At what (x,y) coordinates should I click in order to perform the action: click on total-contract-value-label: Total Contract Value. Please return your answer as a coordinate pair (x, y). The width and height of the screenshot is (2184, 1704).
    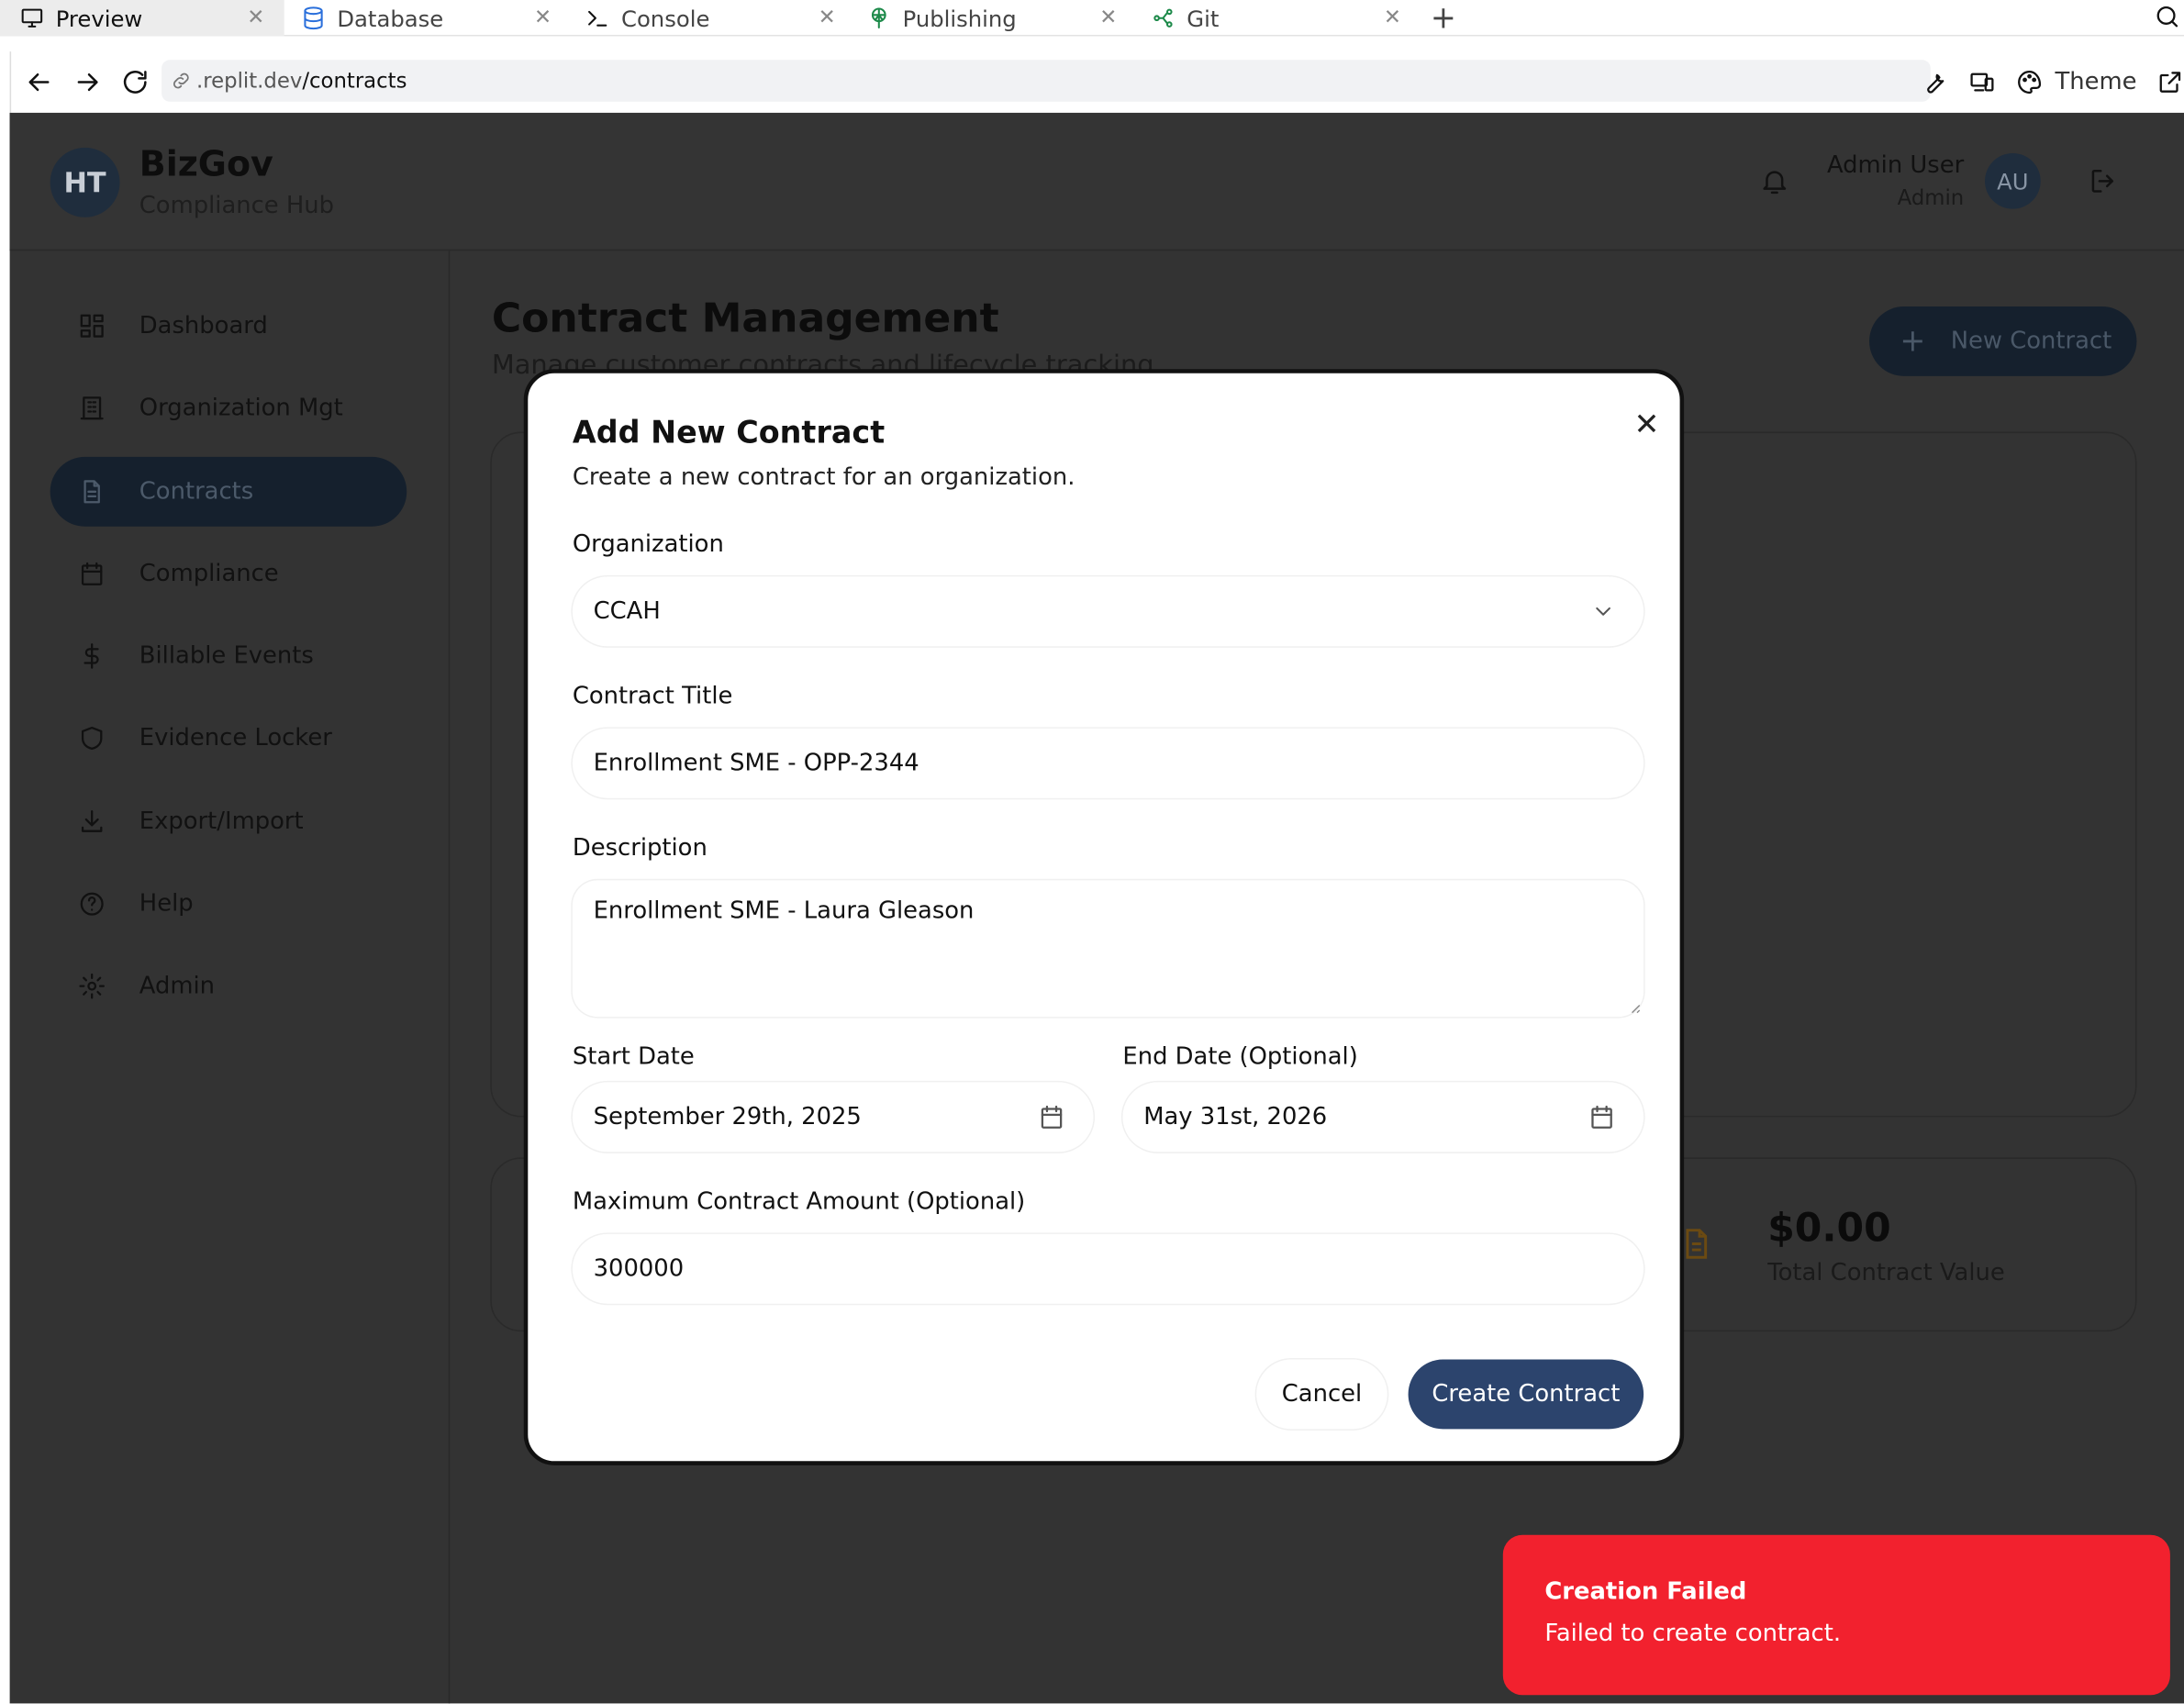
    Looking at the image, I should click on (1886, 1273).